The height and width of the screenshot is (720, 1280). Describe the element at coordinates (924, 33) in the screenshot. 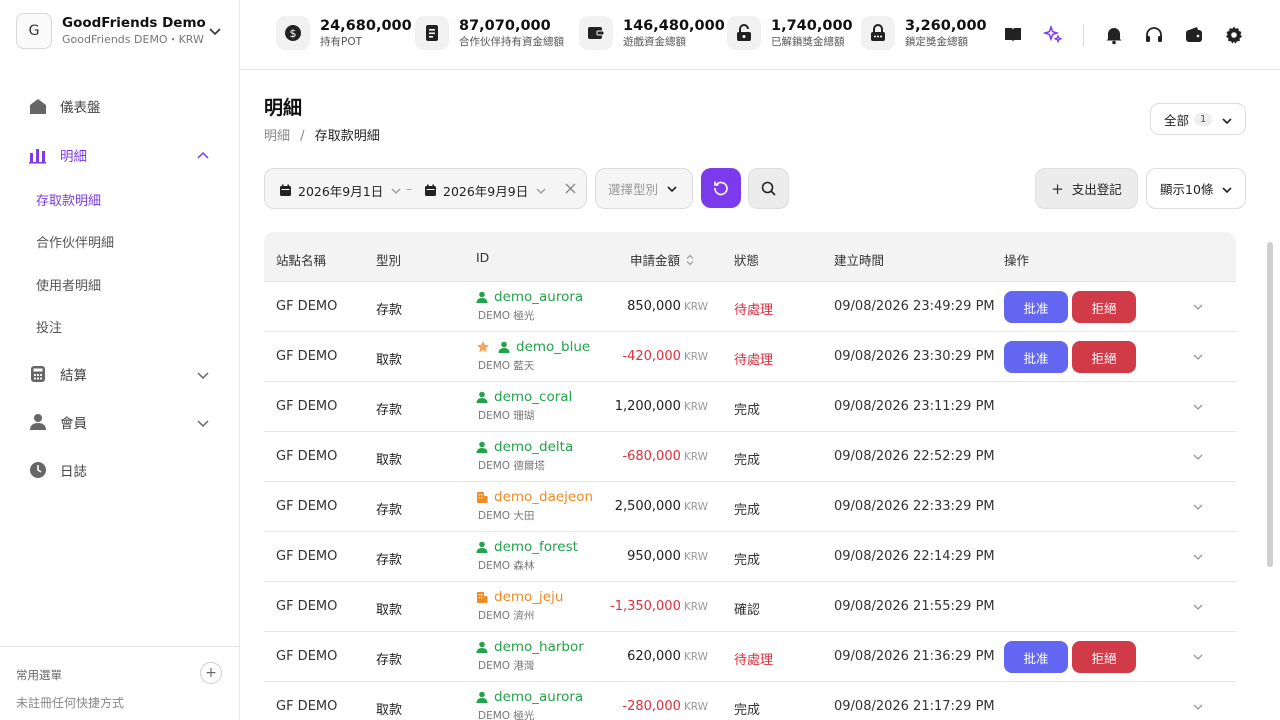

I see `stat-locked-bonus: 3,260,000 鎖定獎金總額` at that location.